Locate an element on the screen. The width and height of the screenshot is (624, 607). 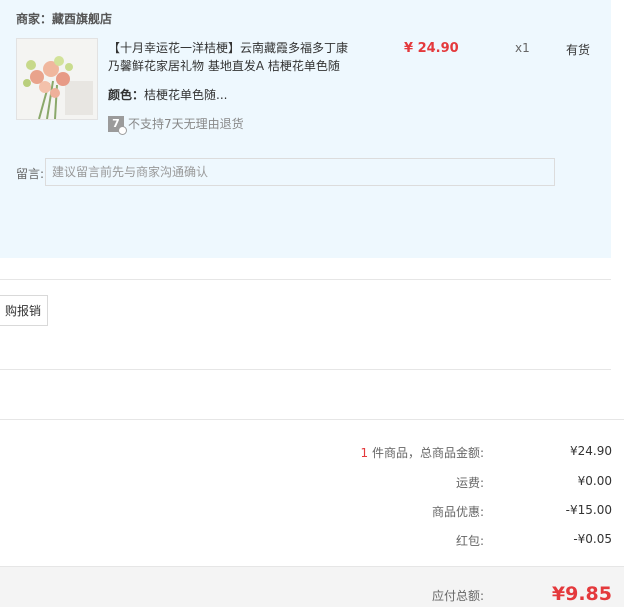
reimburse-button: 购报销 is located at coordinates (24, 310).